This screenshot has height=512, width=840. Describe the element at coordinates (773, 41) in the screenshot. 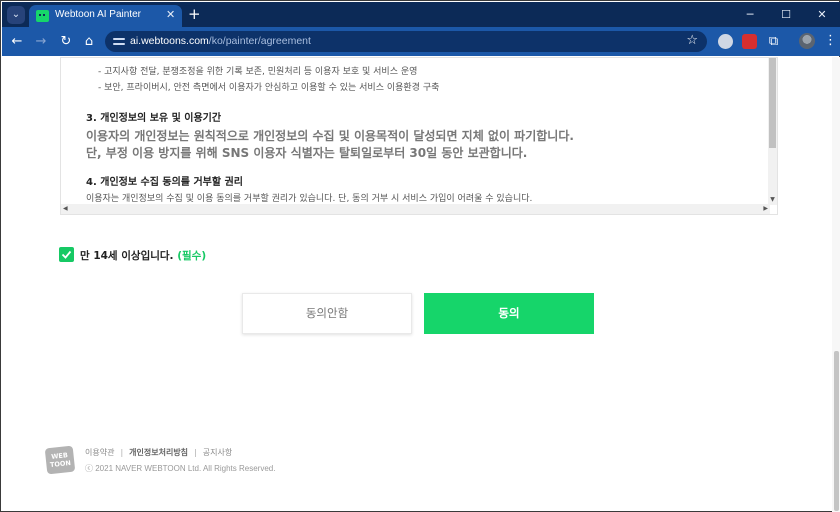

I see `extensions-puzzle-icon: ⧉` at that location.